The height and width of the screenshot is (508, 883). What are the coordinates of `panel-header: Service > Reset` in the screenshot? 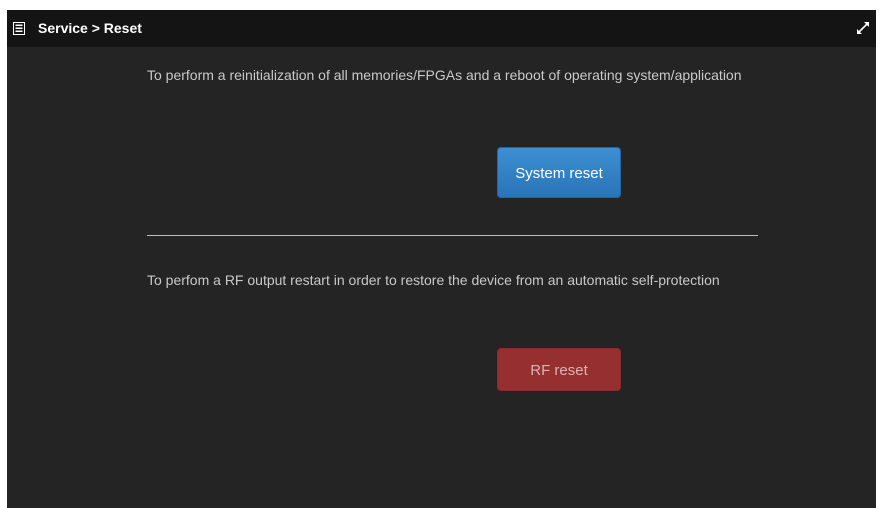 It's located at (441, 28).